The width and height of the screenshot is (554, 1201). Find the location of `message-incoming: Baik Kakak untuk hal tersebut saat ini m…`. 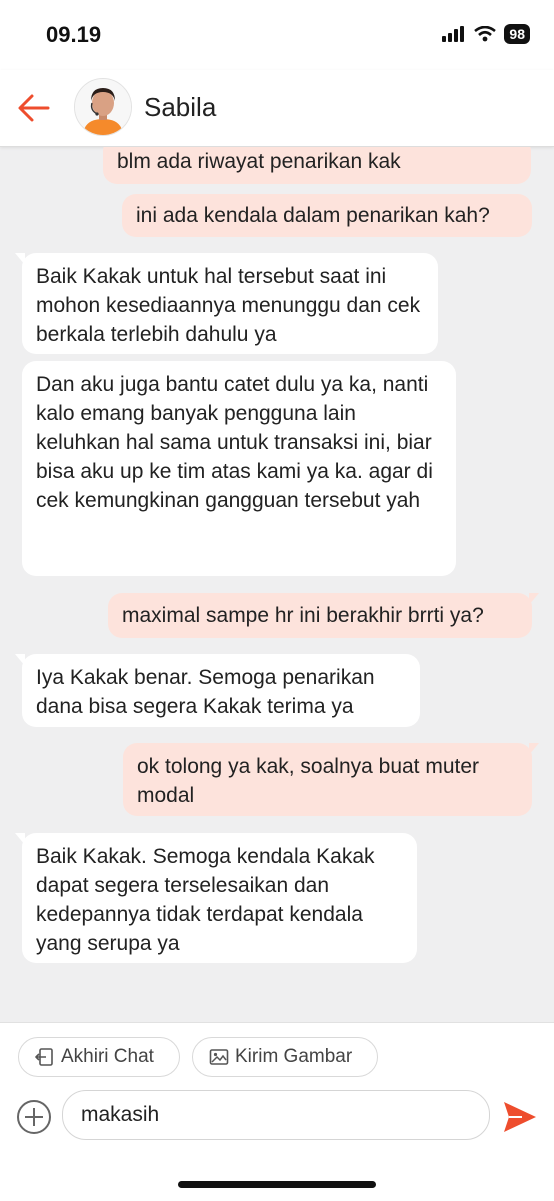

message-incoming: Baik Kakak untuk hal tersebut saat ini m… is located at coordinates (226, 303).